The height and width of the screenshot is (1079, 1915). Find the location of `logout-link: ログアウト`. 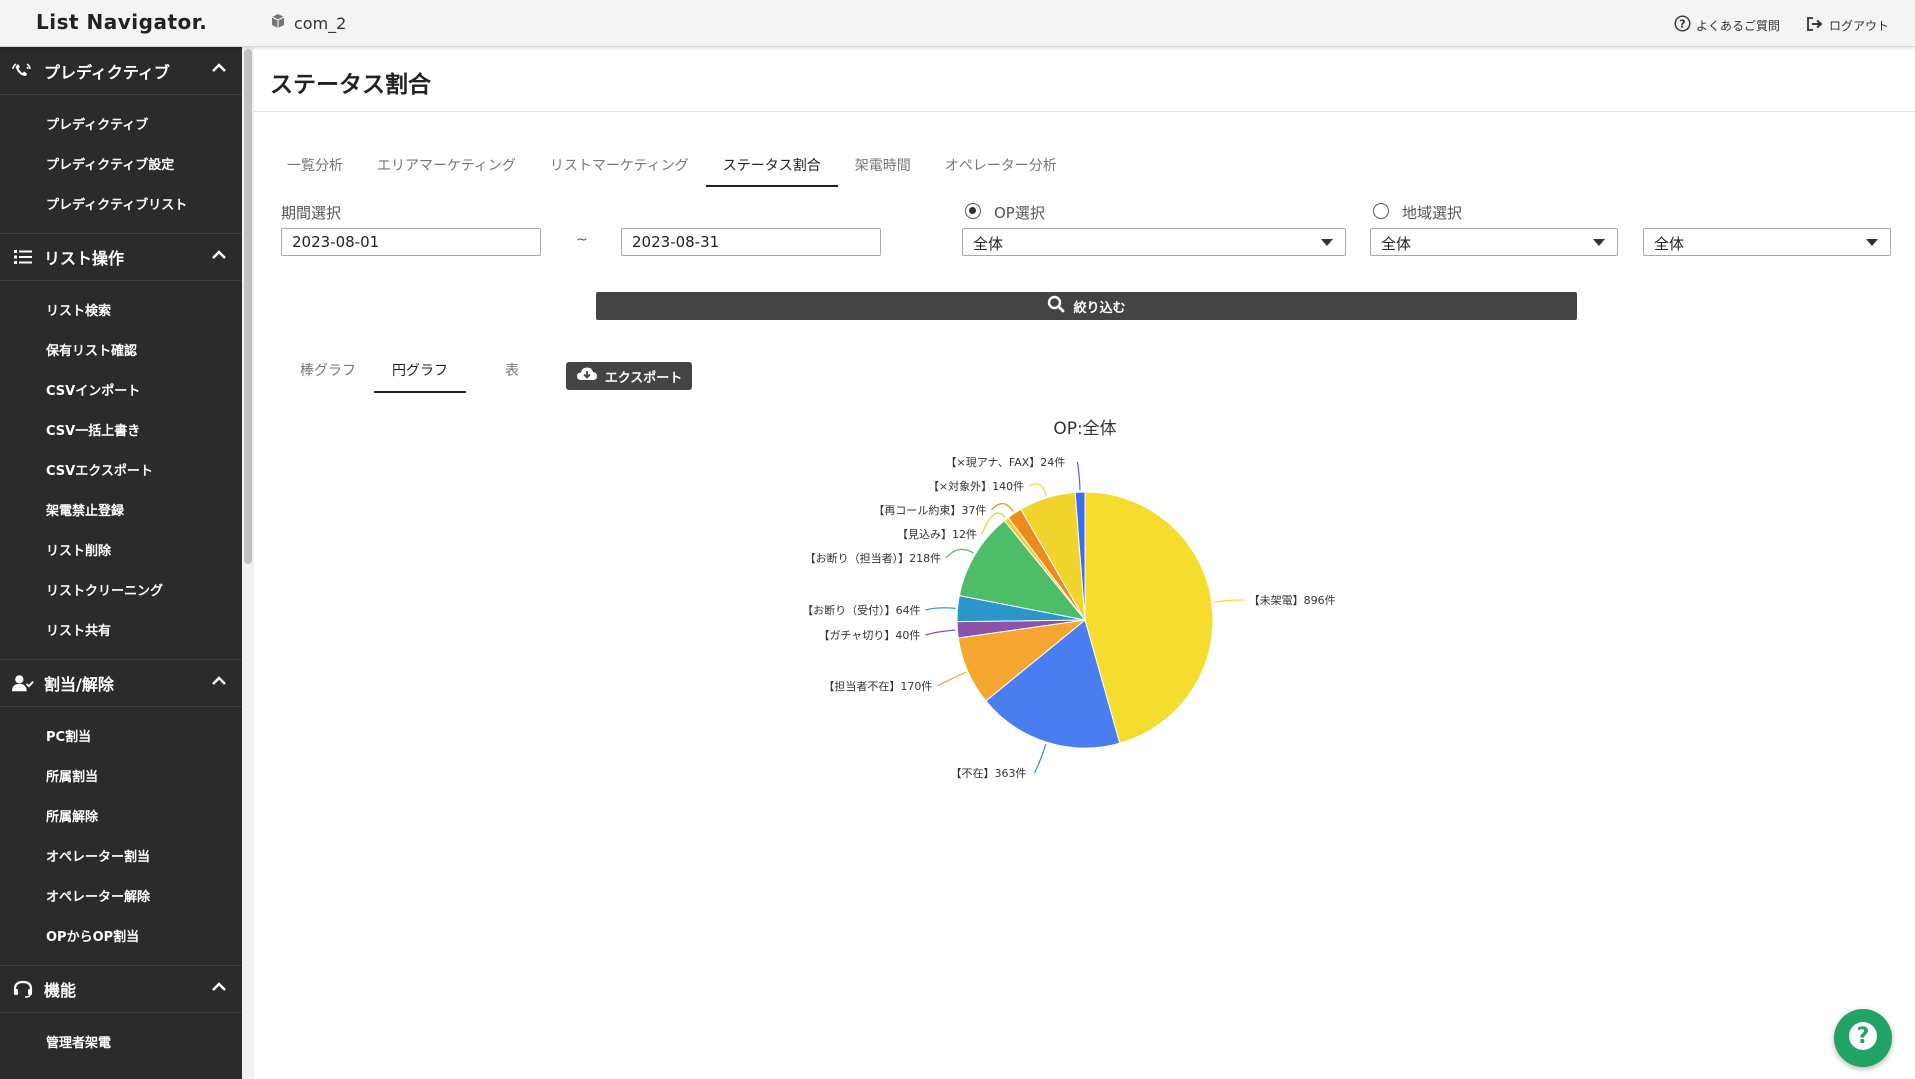

logout-link: ログアウト is located at coordinates (1847, 25).